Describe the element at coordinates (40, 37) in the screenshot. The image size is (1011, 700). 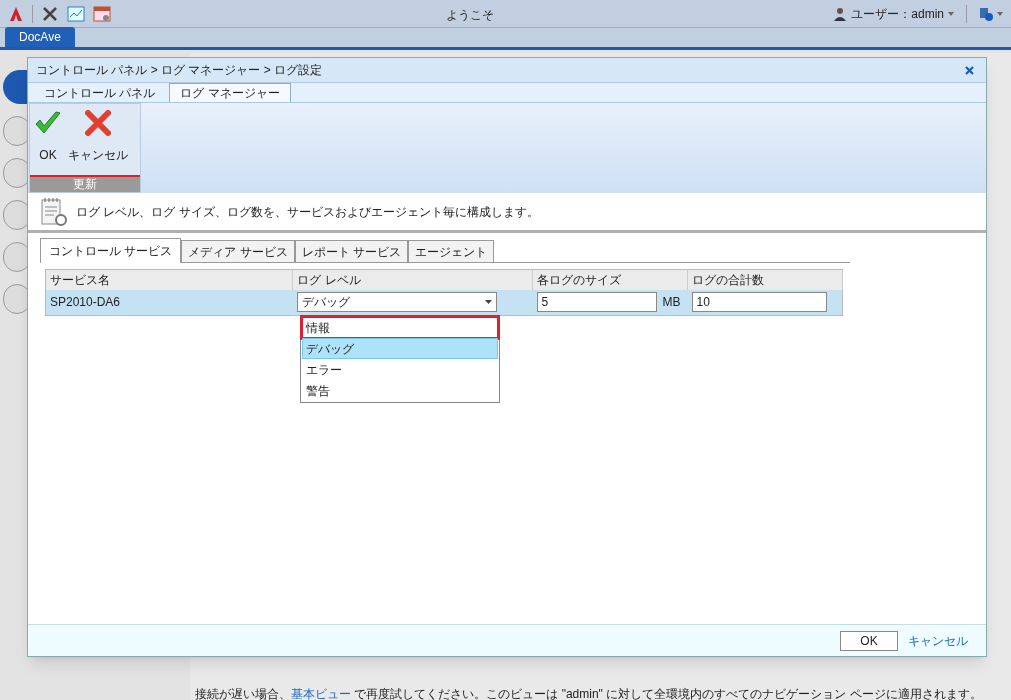
I see `app-tab: DocAve` at that location.